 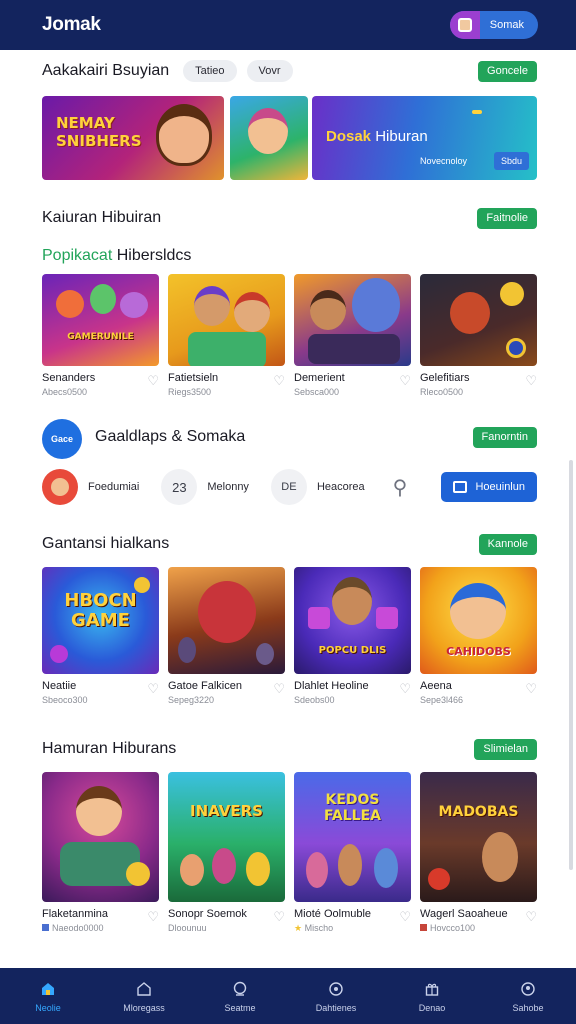 I want to click on screen-icon, so click(x=460, y=487).